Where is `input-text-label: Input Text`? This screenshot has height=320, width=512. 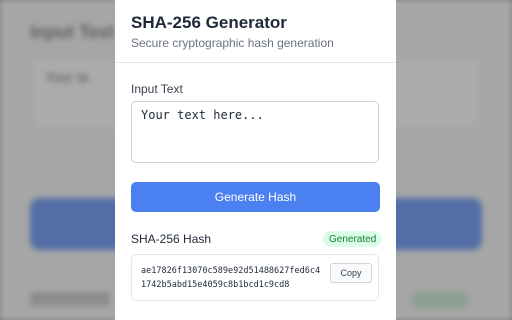 input-text-label: Input Text is located at coordinates (157, 89).